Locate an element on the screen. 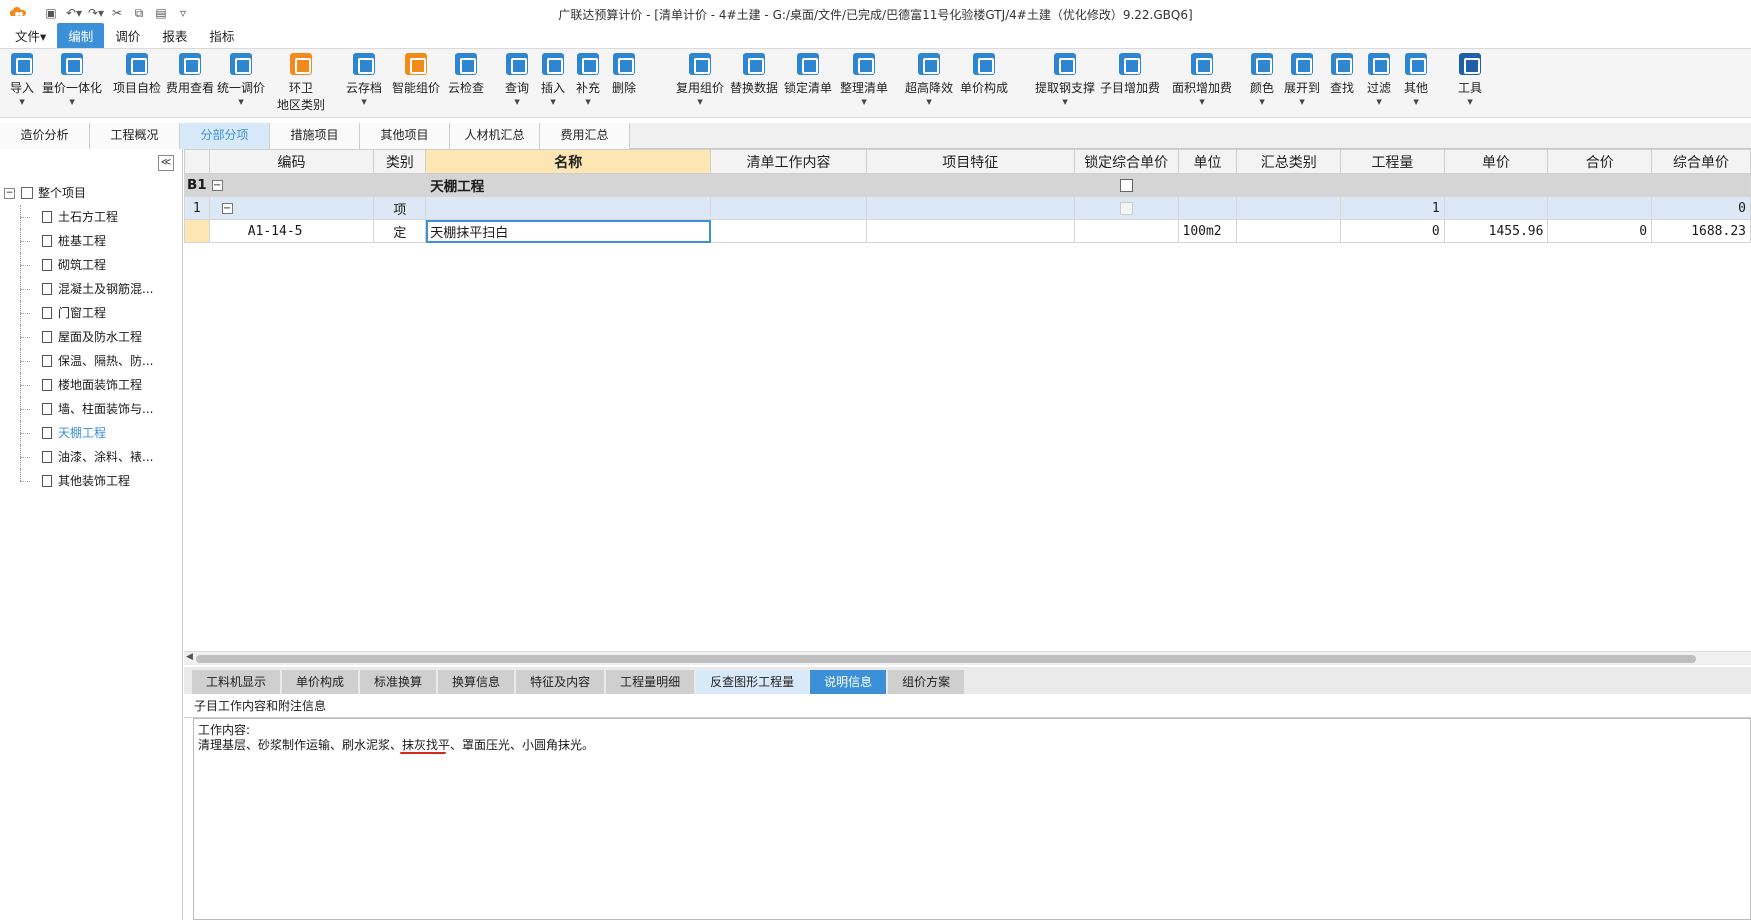 The height and width of the screenshot is (920, 1751). quantity-cell is located at coordinates (1392, 185).